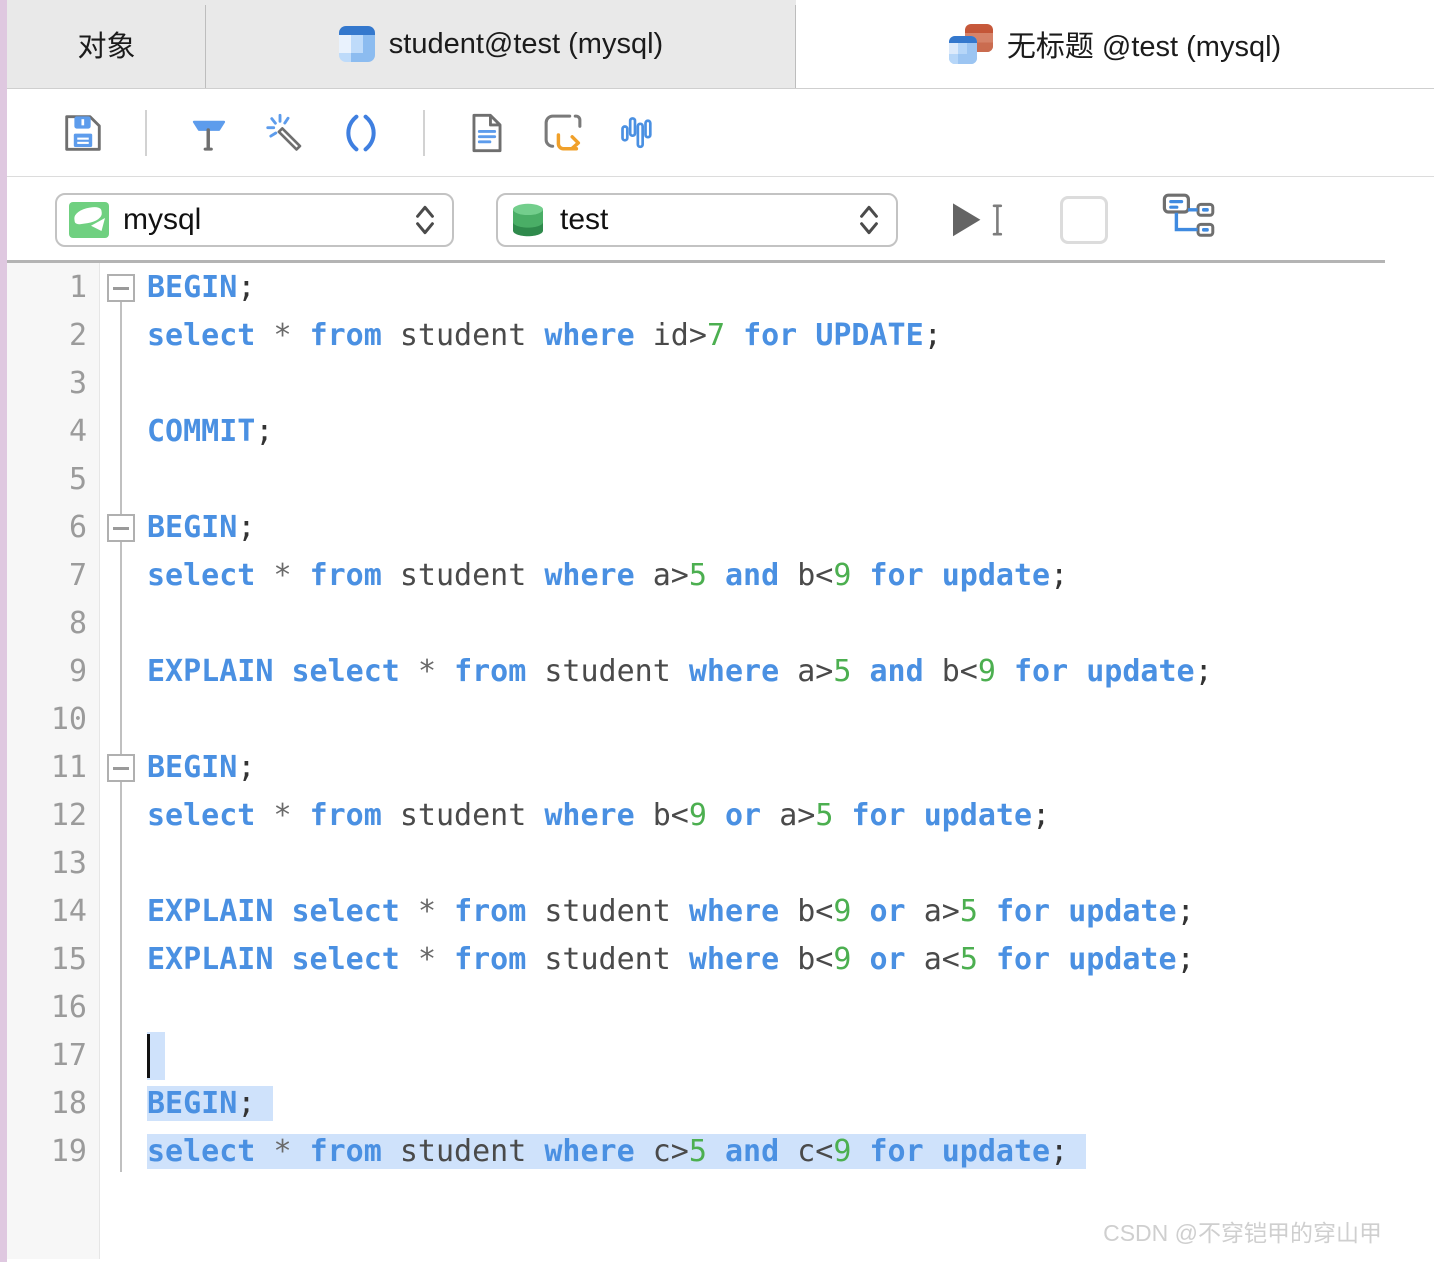 The image size is (1434, 1262). I want to click on line-number: 17, so click(68, 1055).